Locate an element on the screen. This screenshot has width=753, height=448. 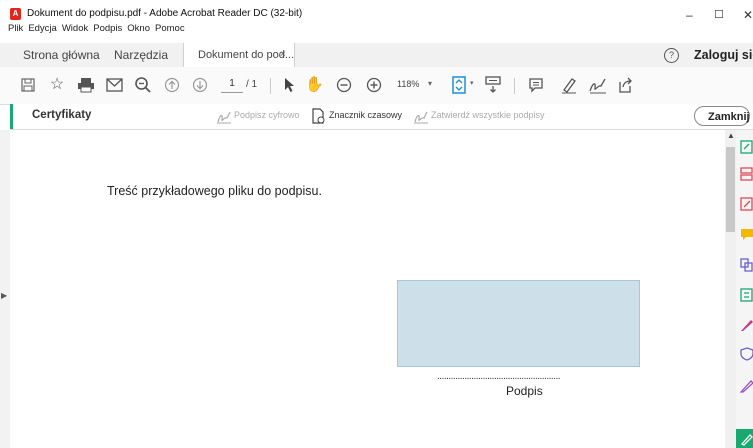
fill-sign-icon is located at coordinates (746, 325).